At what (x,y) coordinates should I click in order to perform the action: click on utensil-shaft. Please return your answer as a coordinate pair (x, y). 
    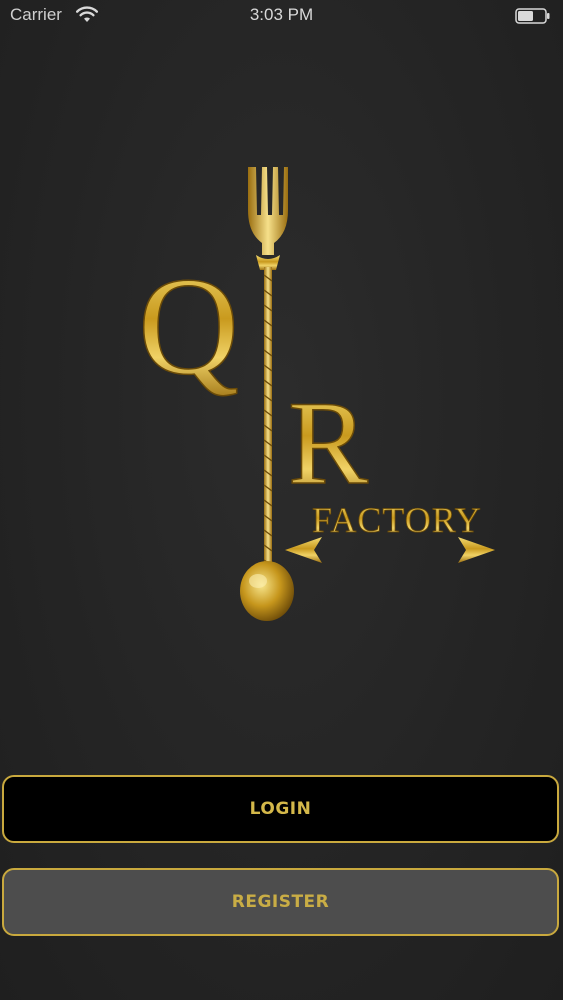
    Looking at the image, I should click on (268, 424).